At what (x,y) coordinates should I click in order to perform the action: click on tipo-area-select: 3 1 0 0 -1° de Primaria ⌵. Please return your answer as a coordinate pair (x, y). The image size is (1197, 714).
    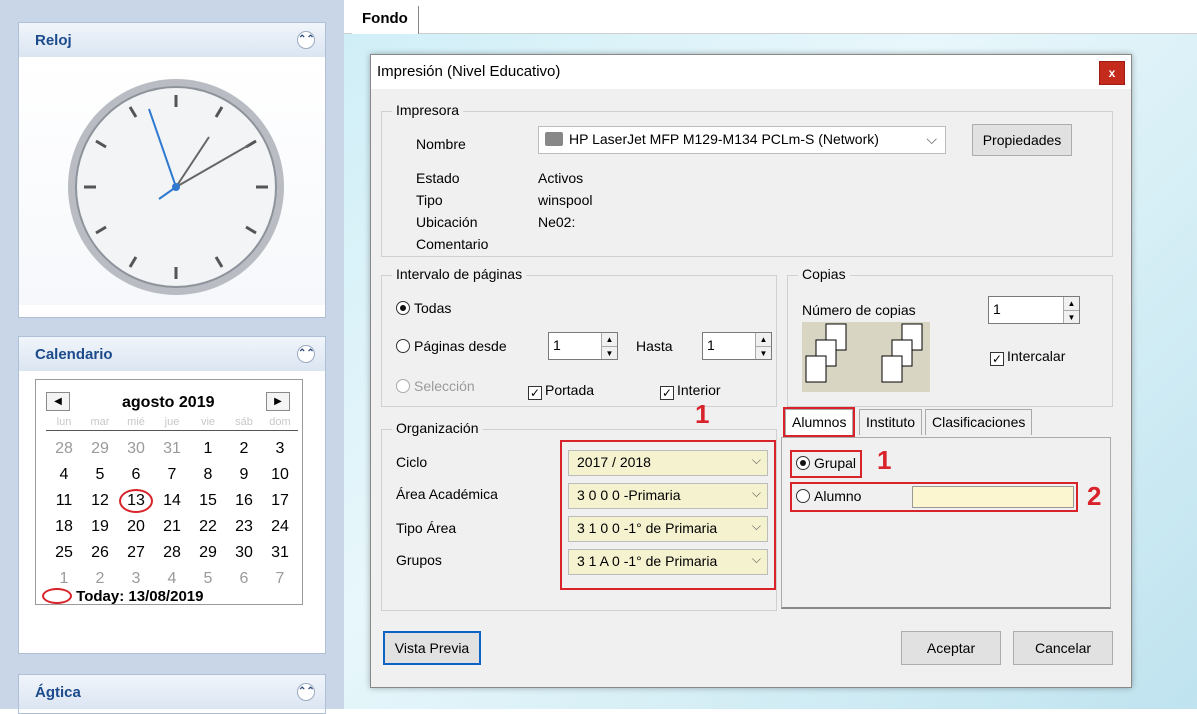
    Looking at the image, I should click on (668, 529).